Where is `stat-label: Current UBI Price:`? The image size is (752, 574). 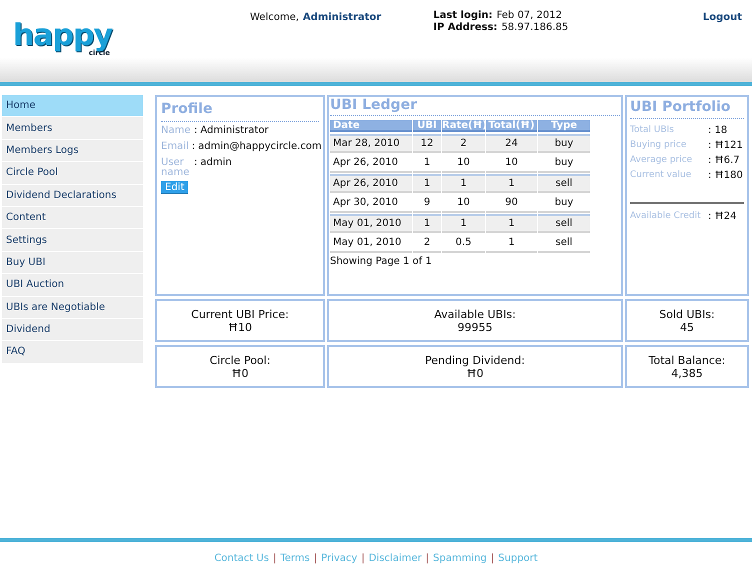 stat-label: Current UBI Price: is located at coordinates (240, 314).